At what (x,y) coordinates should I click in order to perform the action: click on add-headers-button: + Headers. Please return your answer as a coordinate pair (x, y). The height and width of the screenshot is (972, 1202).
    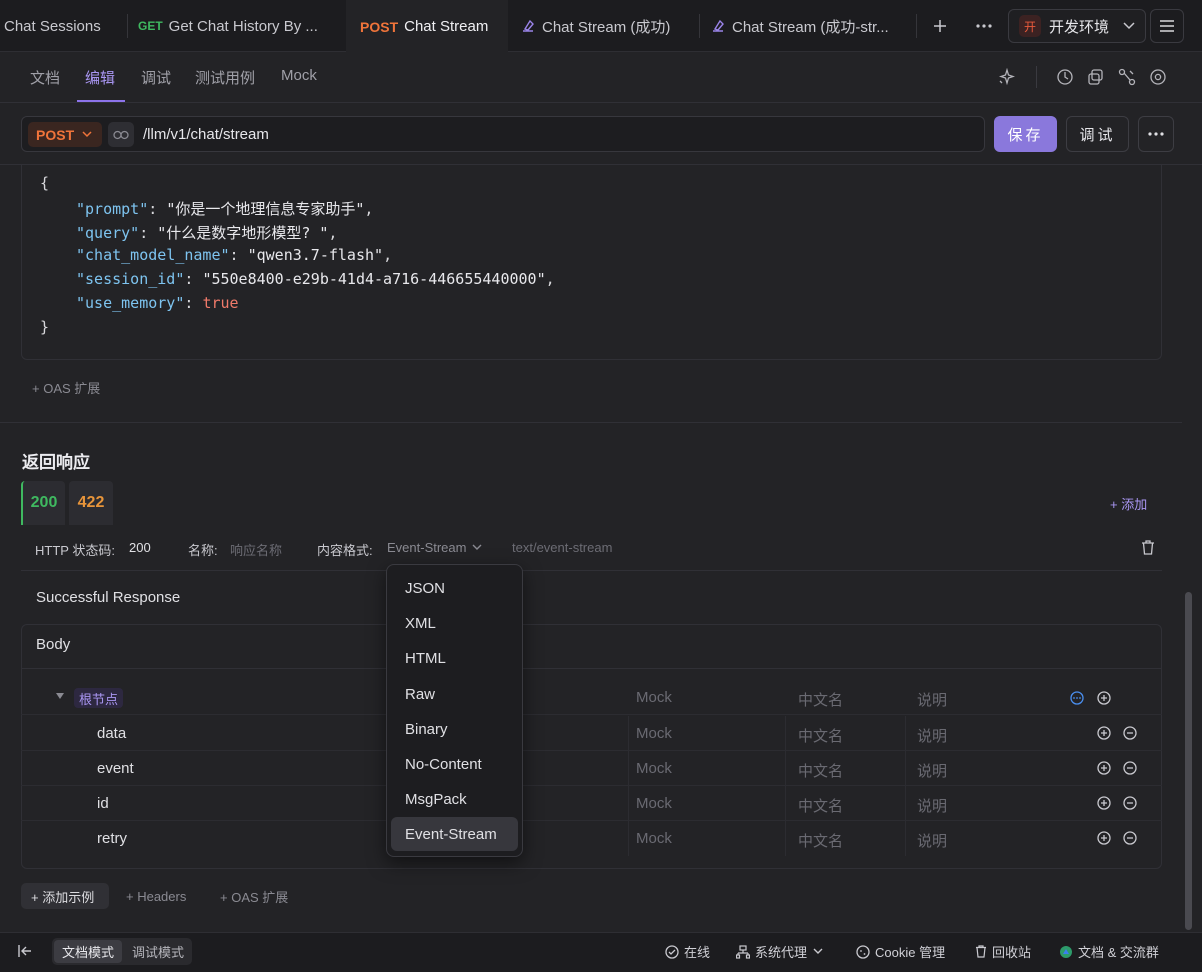
    Looking at the image, I should click on (156, 896).